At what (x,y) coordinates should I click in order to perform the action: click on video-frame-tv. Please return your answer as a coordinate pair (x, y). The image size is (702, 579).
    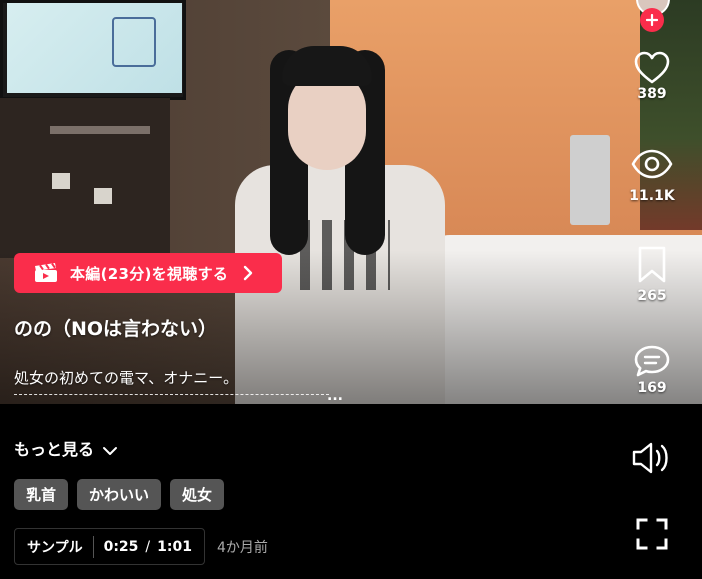
    Looking at the image, I should click on (93, 50).